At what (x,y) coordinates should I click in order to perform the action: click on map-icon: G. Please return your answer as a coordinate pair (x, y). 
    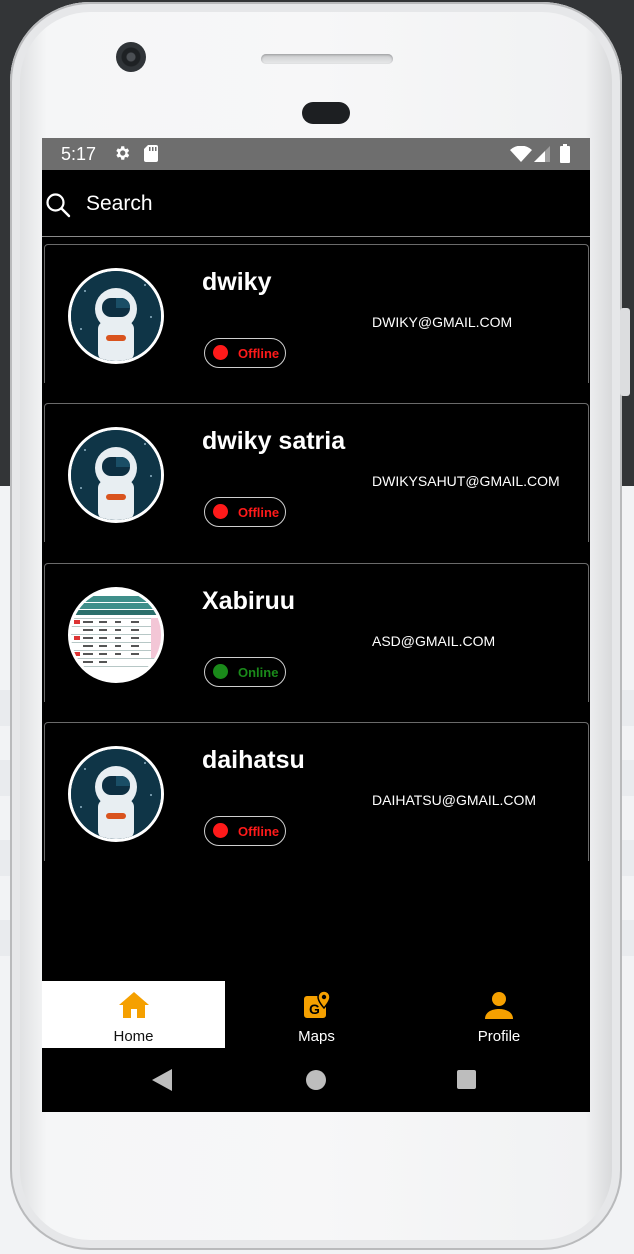
    Looking at the image, I should click on (317, 1005).